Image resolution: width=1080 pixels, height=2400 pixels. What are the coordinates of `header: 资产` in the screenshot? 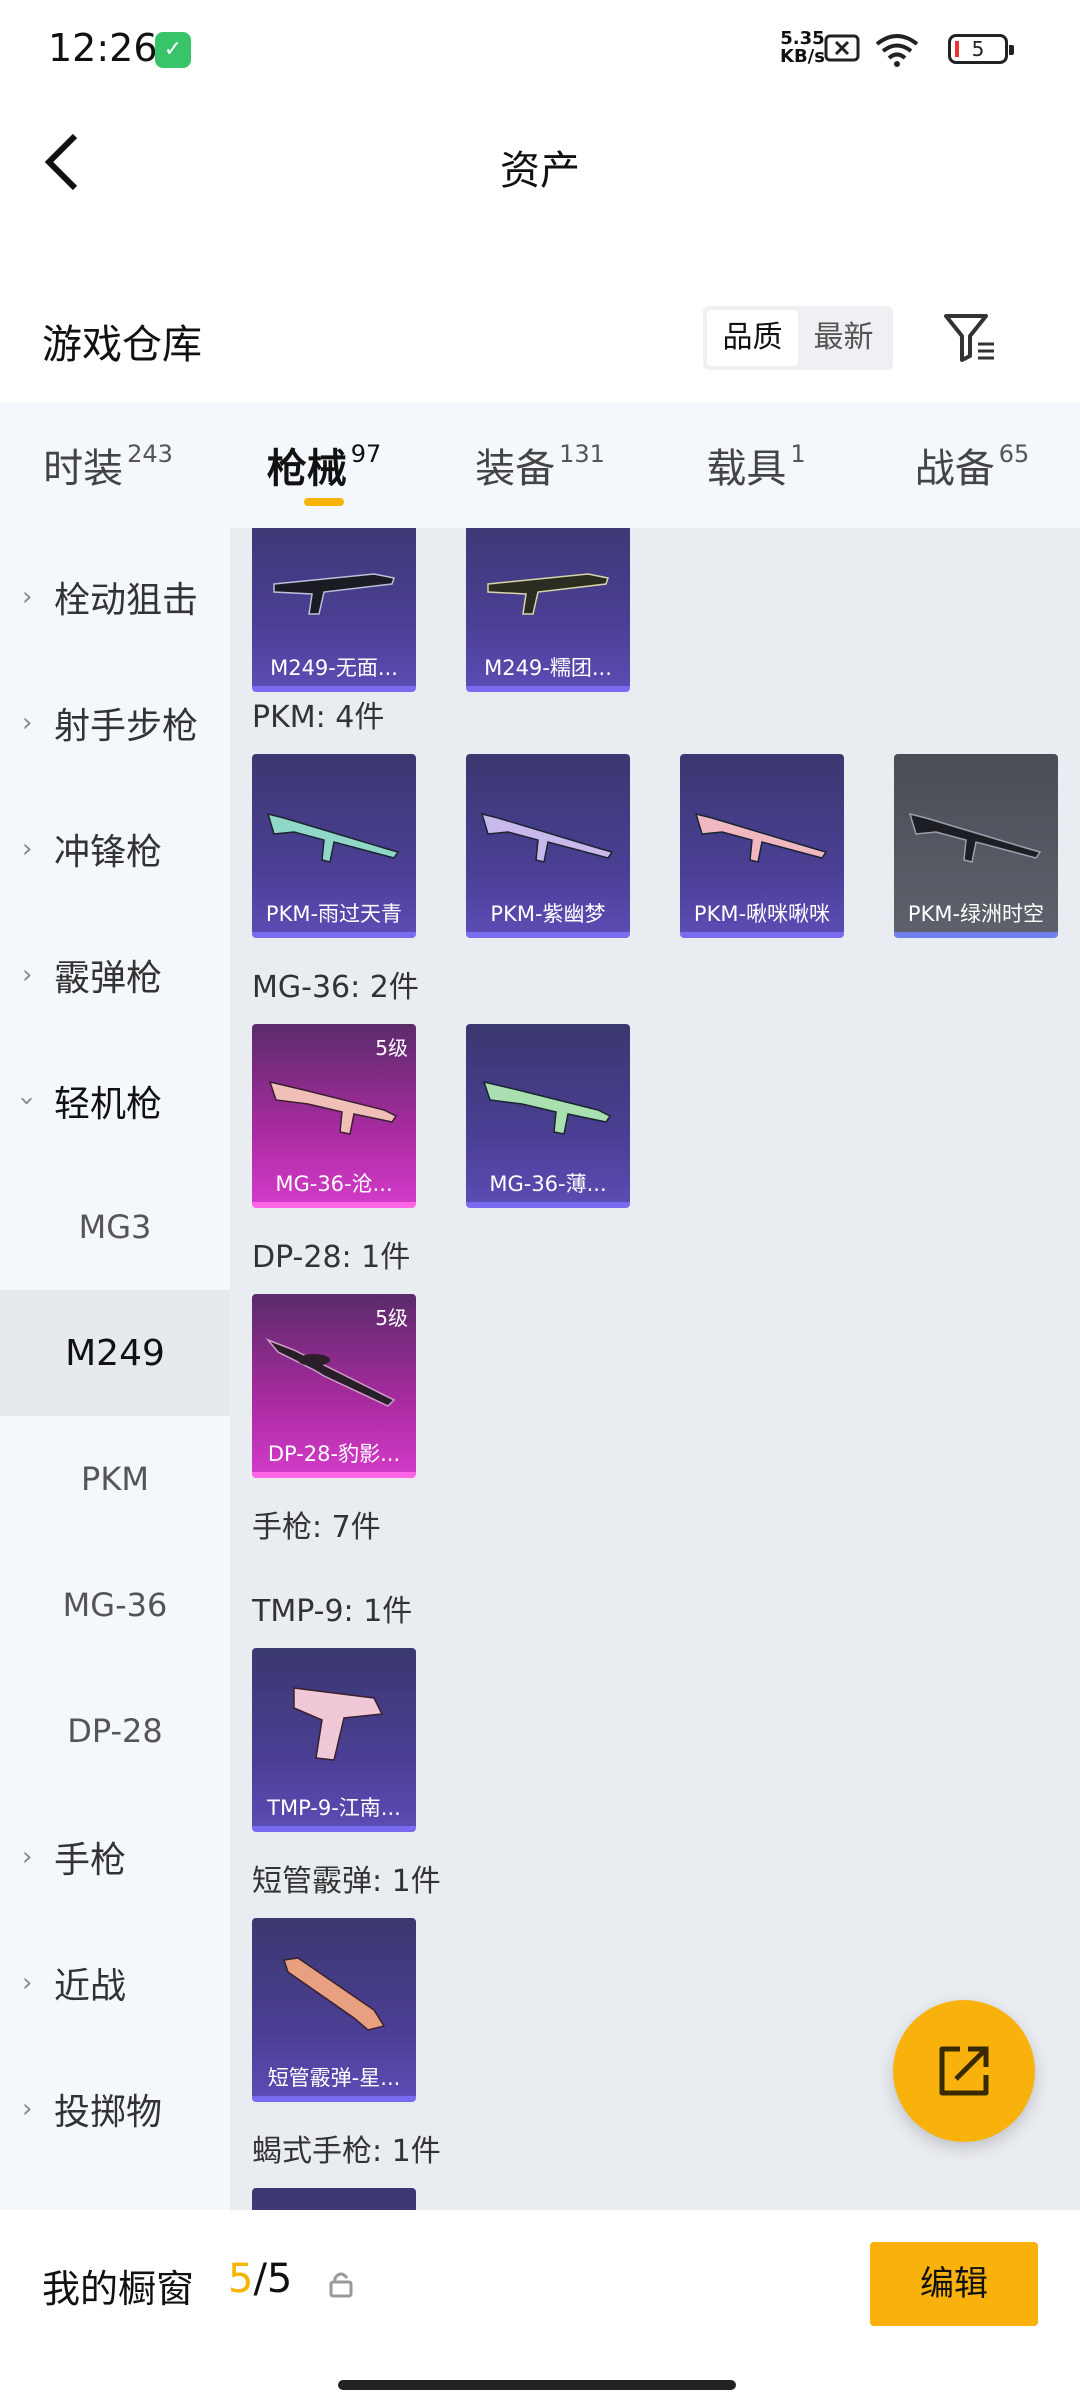 It's located at (540, 165).